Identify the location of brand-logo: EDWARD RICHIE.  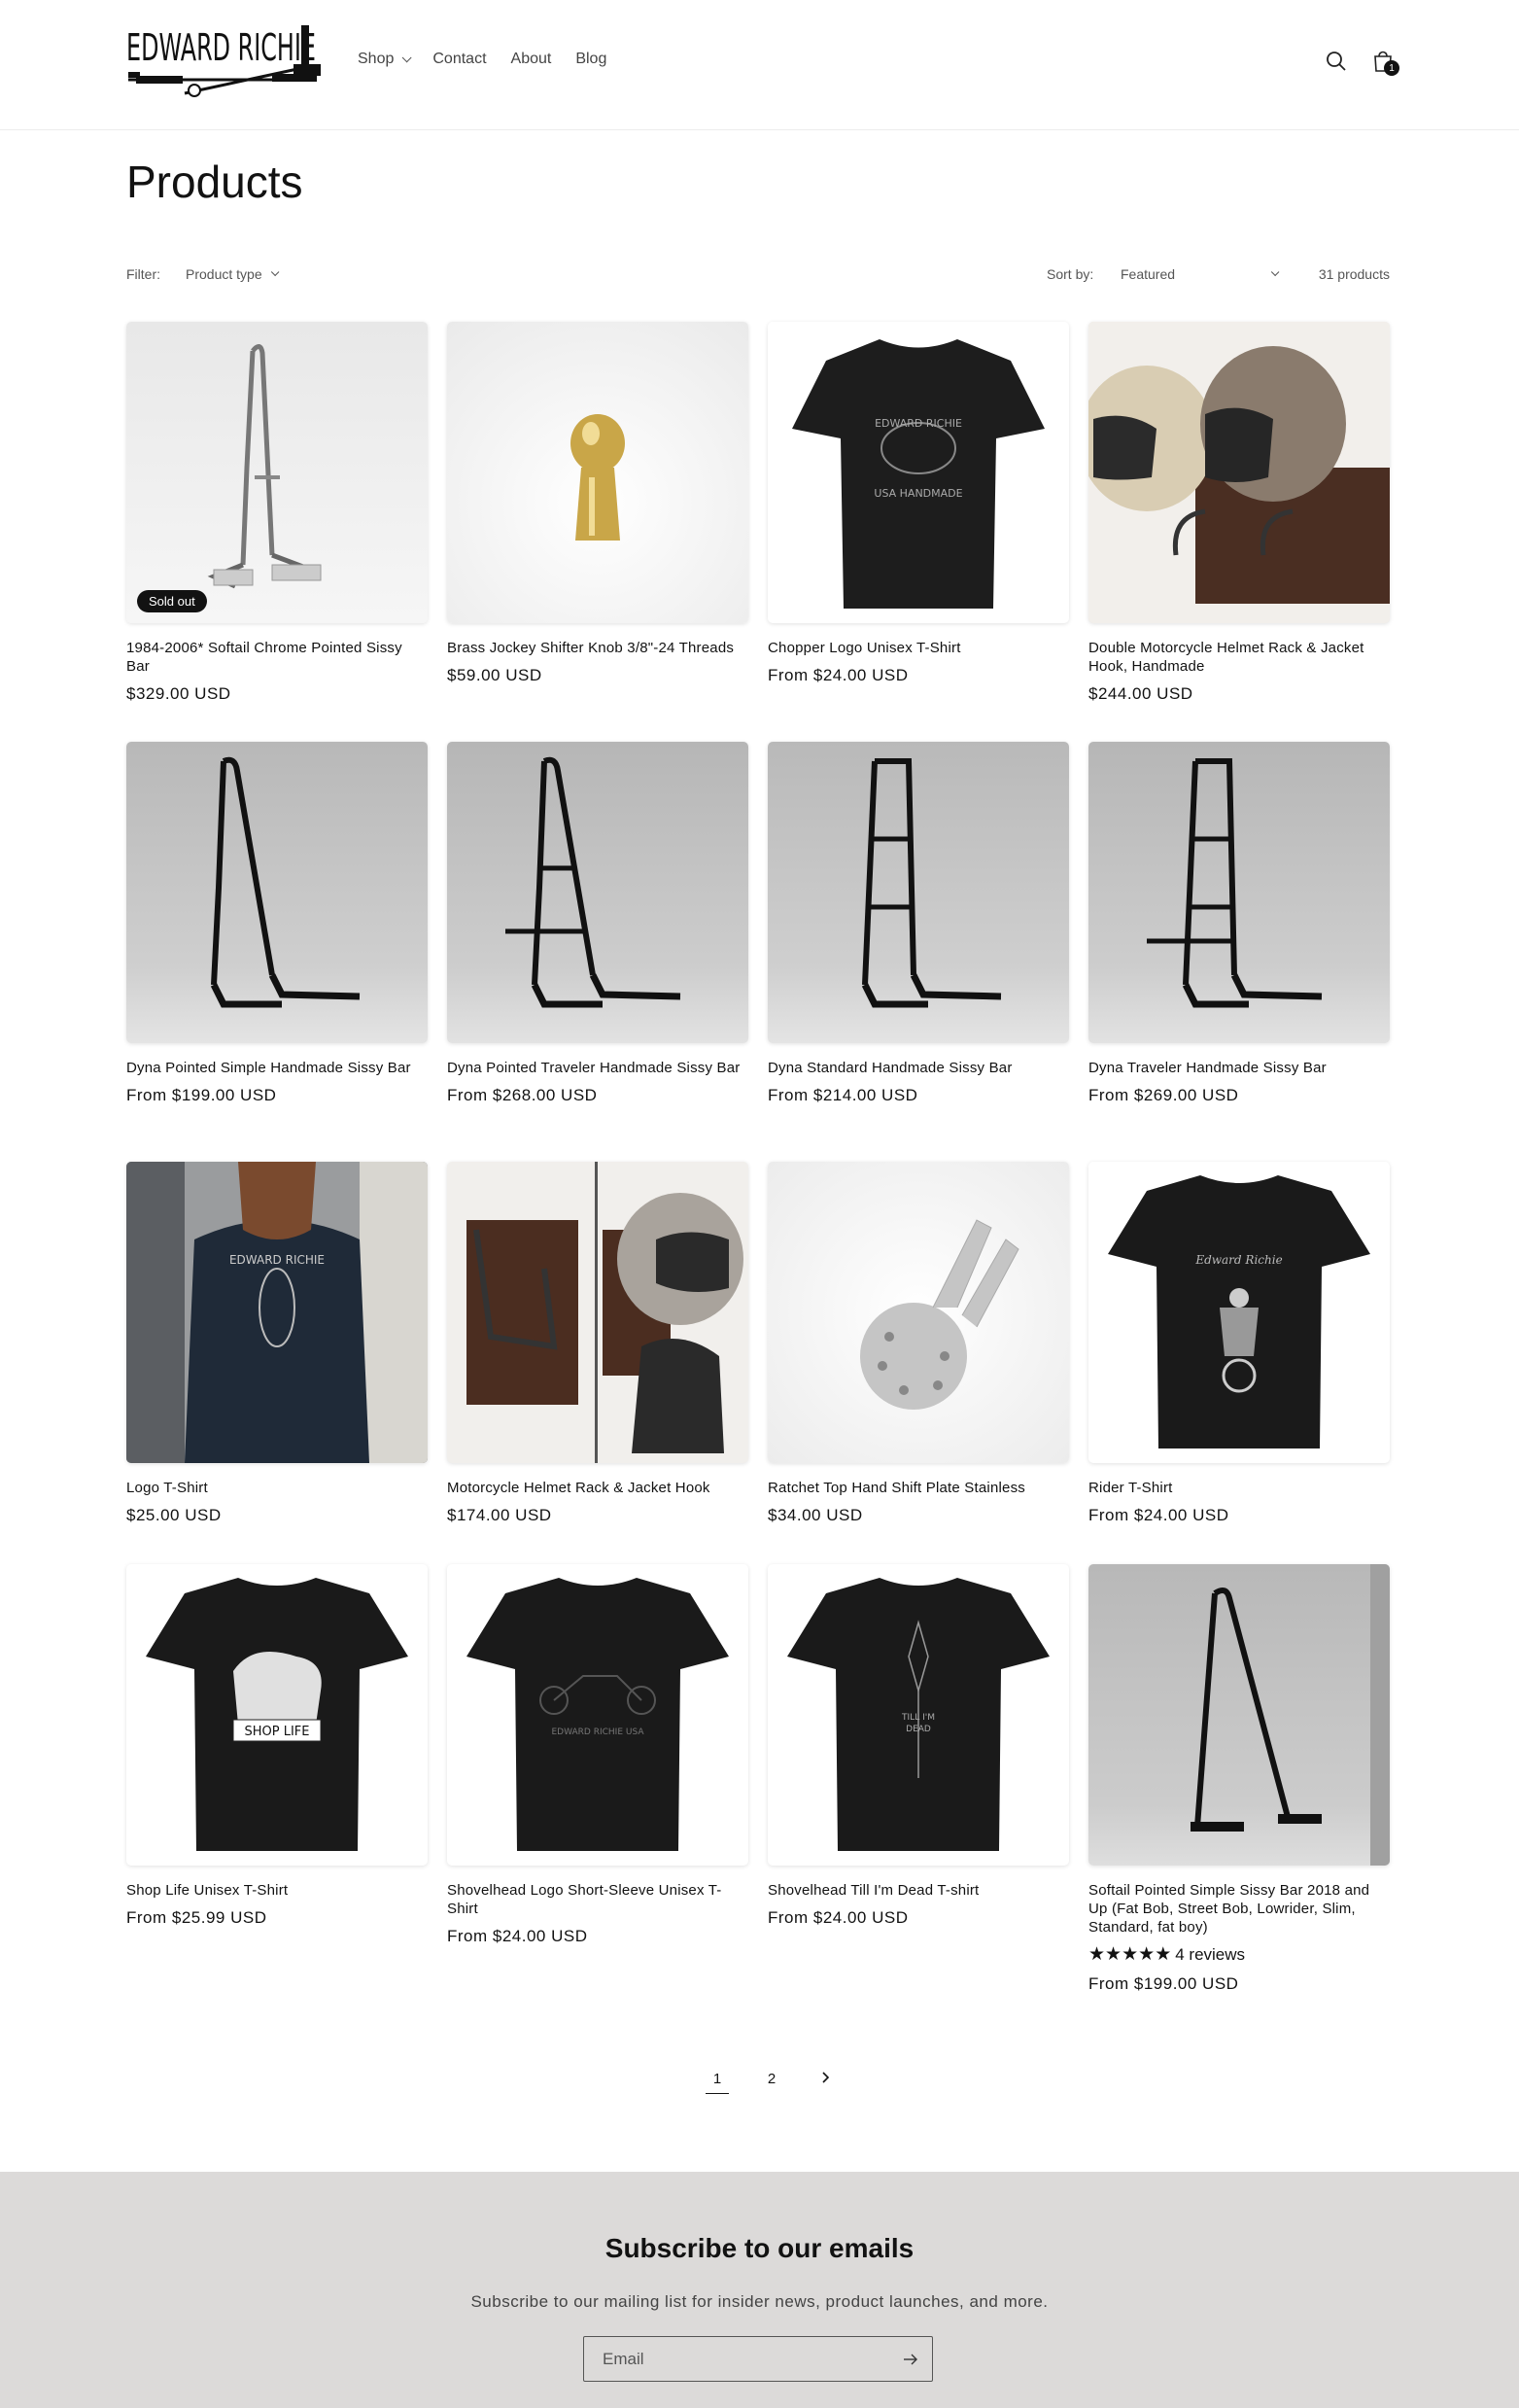
(225, 63).